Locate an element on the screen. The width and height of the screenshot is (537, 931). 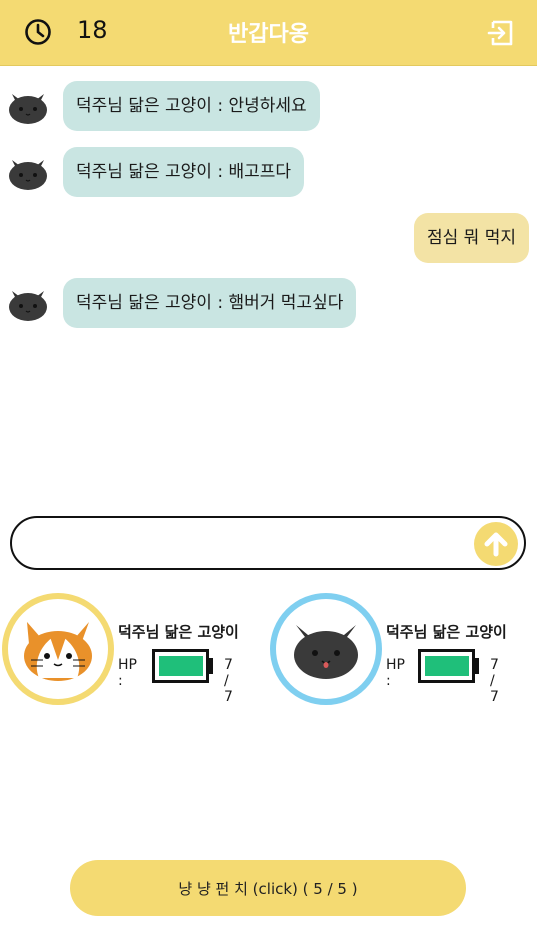
chat-message: 점심 뭐 먹지 is located at coordinates (471, 238).